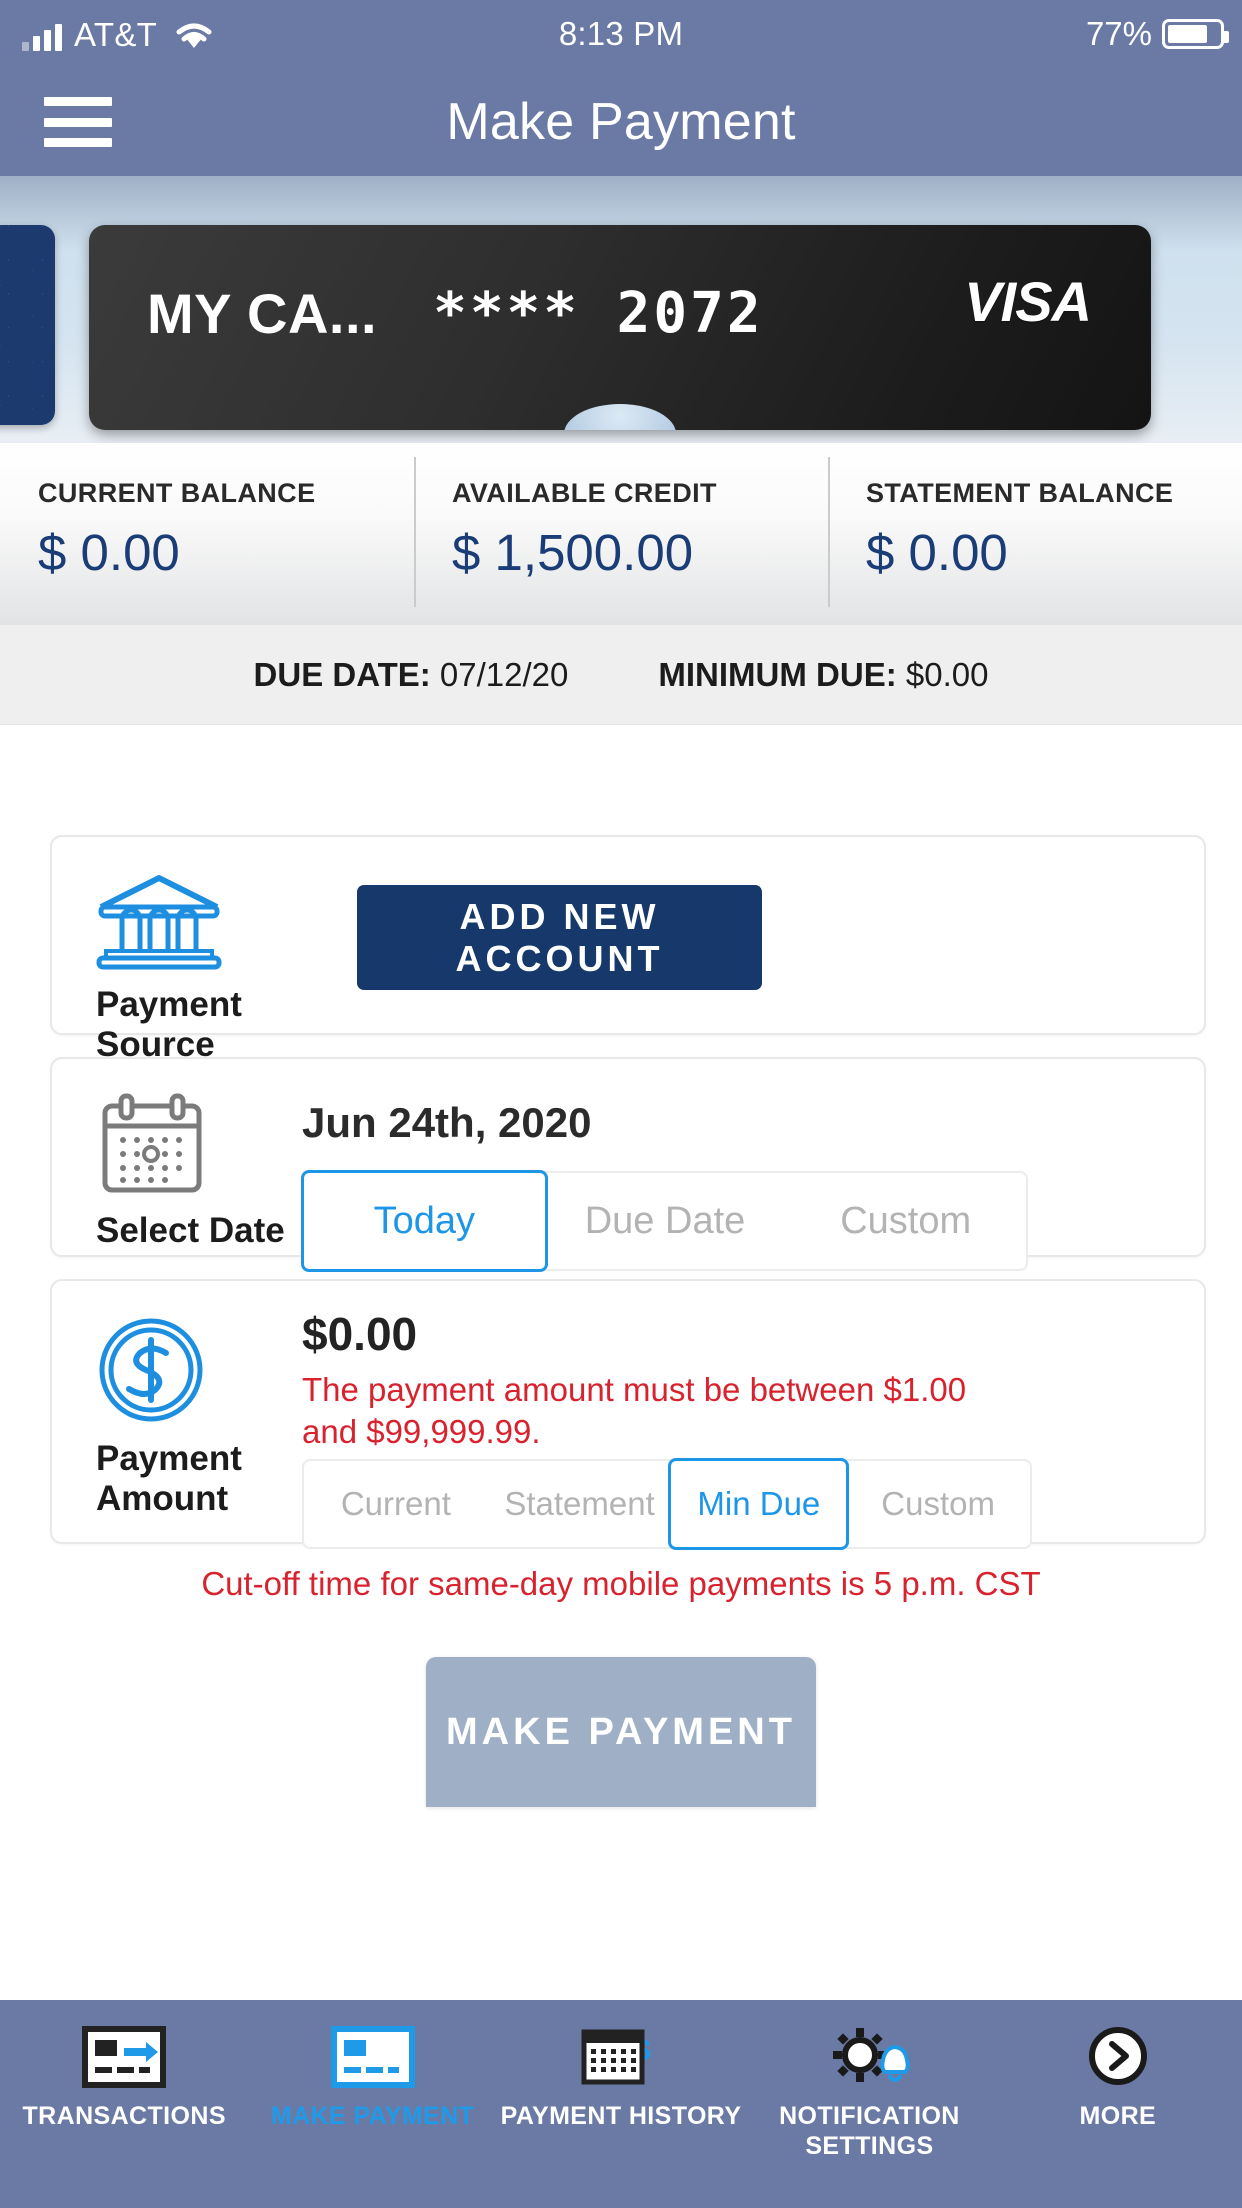  Describe the element at coordinates (152, 1143) in the screenshot. I see `calendar-icon` at that location.